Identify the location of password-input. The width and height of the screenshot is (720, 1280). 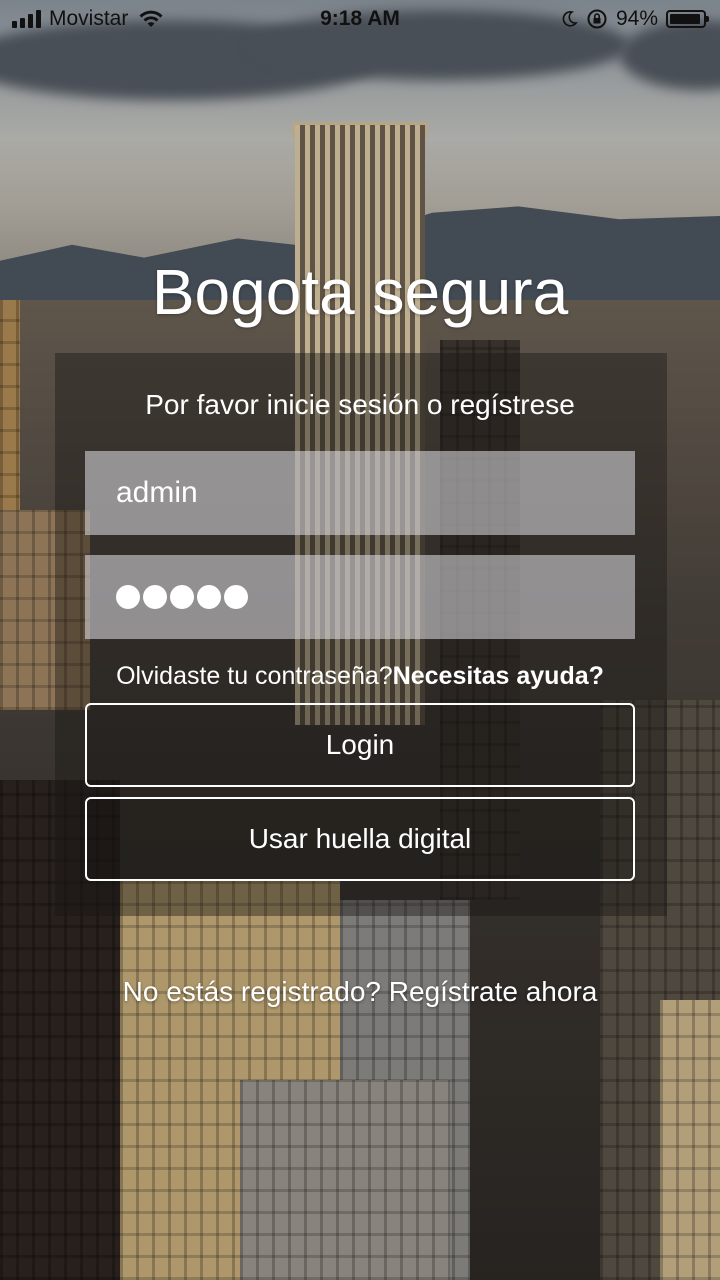
(360, 597).